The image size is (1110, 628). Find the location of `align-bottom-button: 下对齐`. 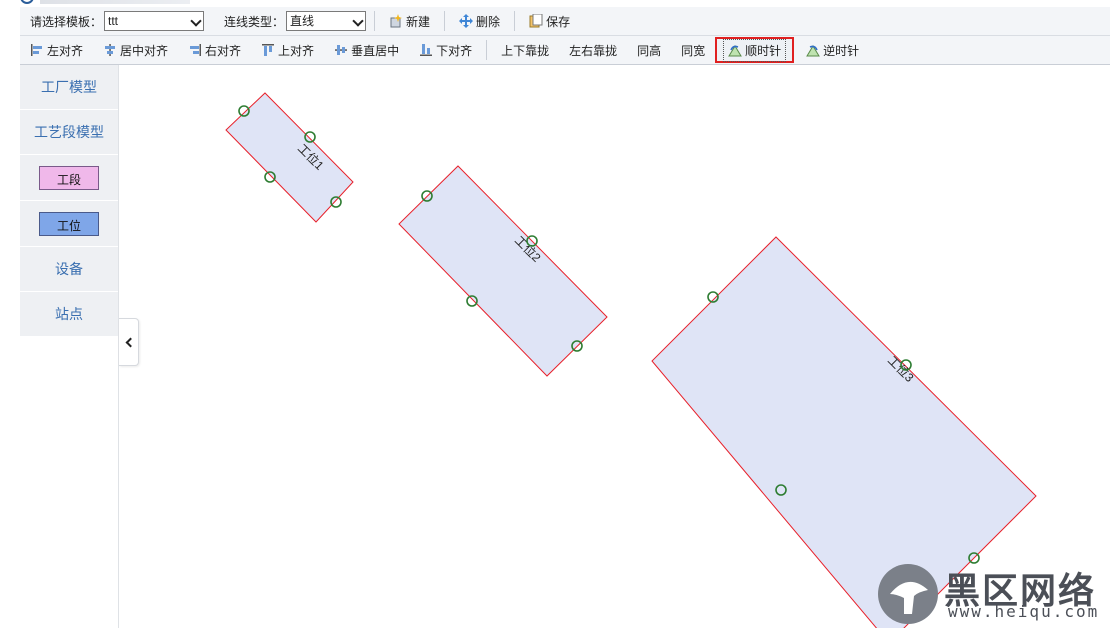

align-bottom-button: 下对齐 is located at coordinates (445, 50).